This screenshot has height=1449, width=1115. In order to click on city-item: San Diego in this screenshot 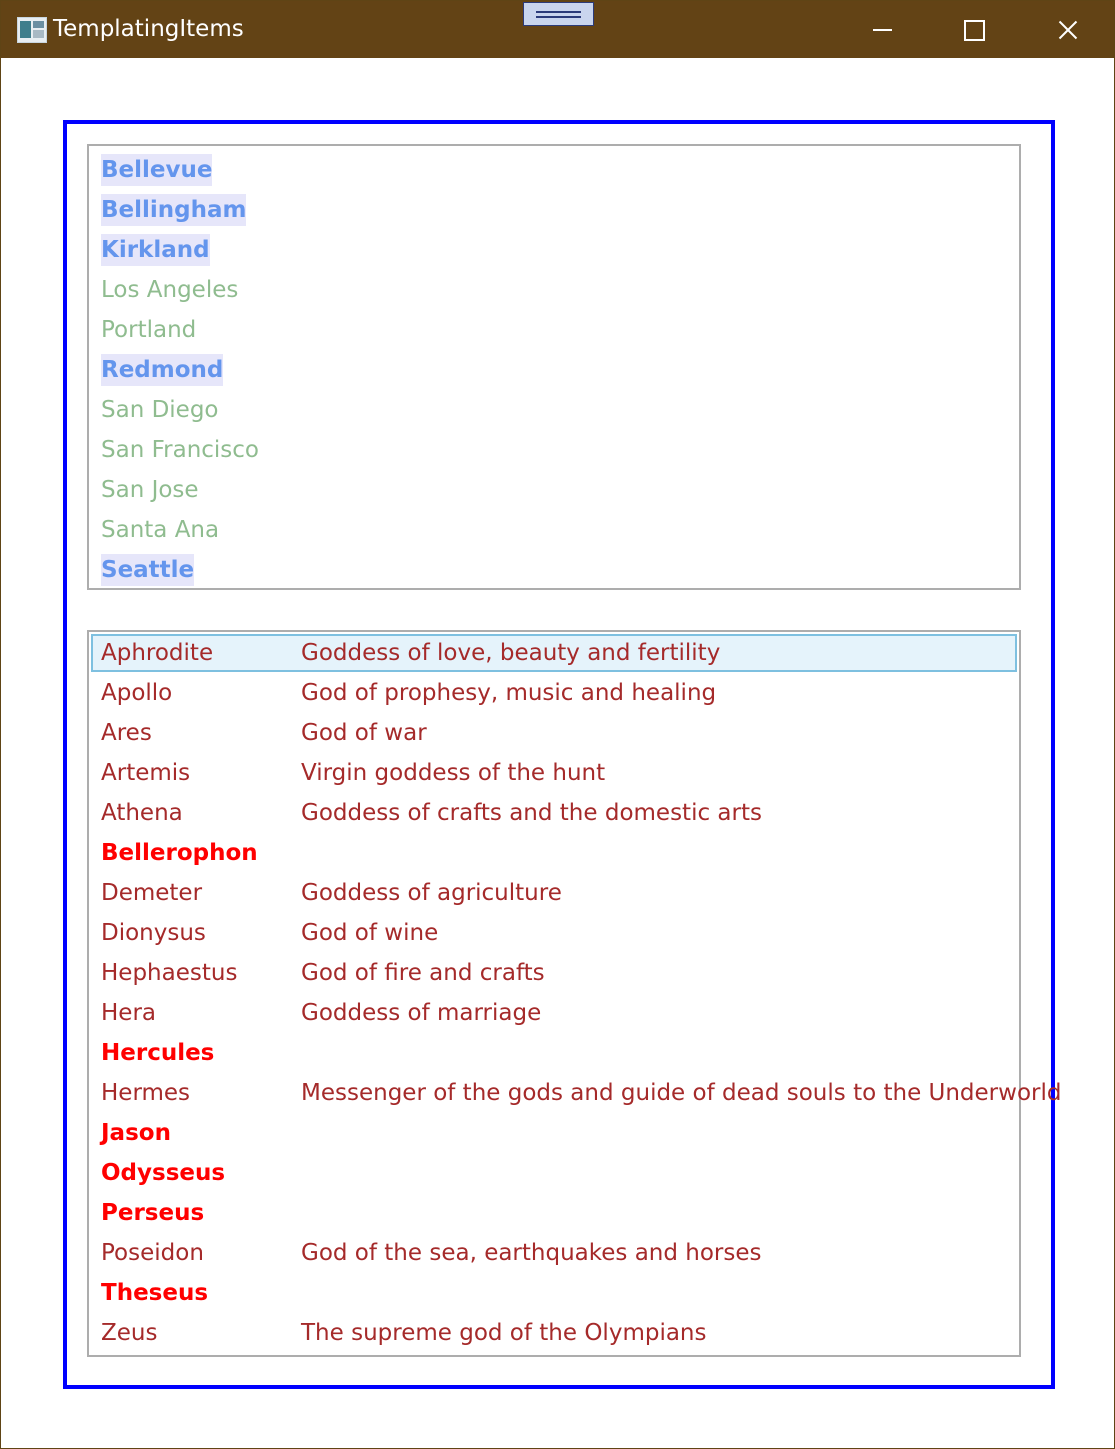, I will do `click(160, 410)`.